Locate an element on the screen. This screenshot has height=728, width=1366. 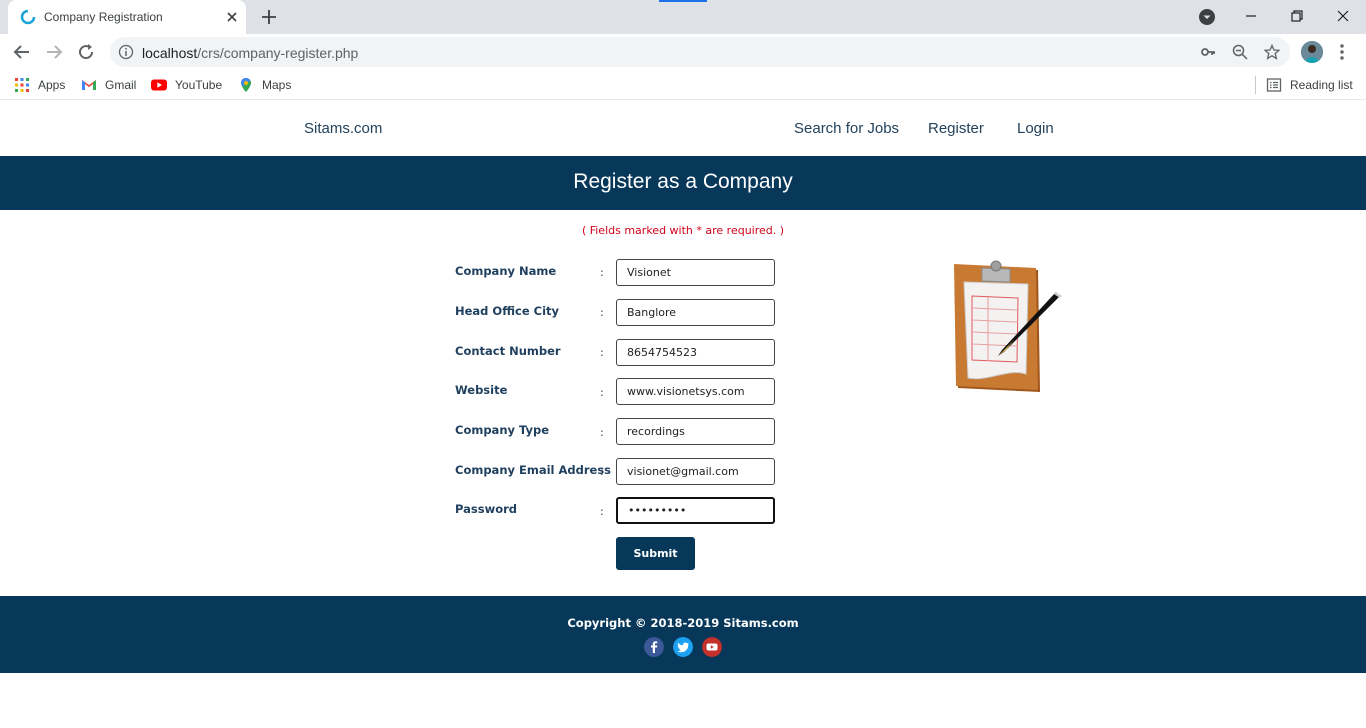
site-brand-link: Sitams.com is located at coordinates (343, 128).